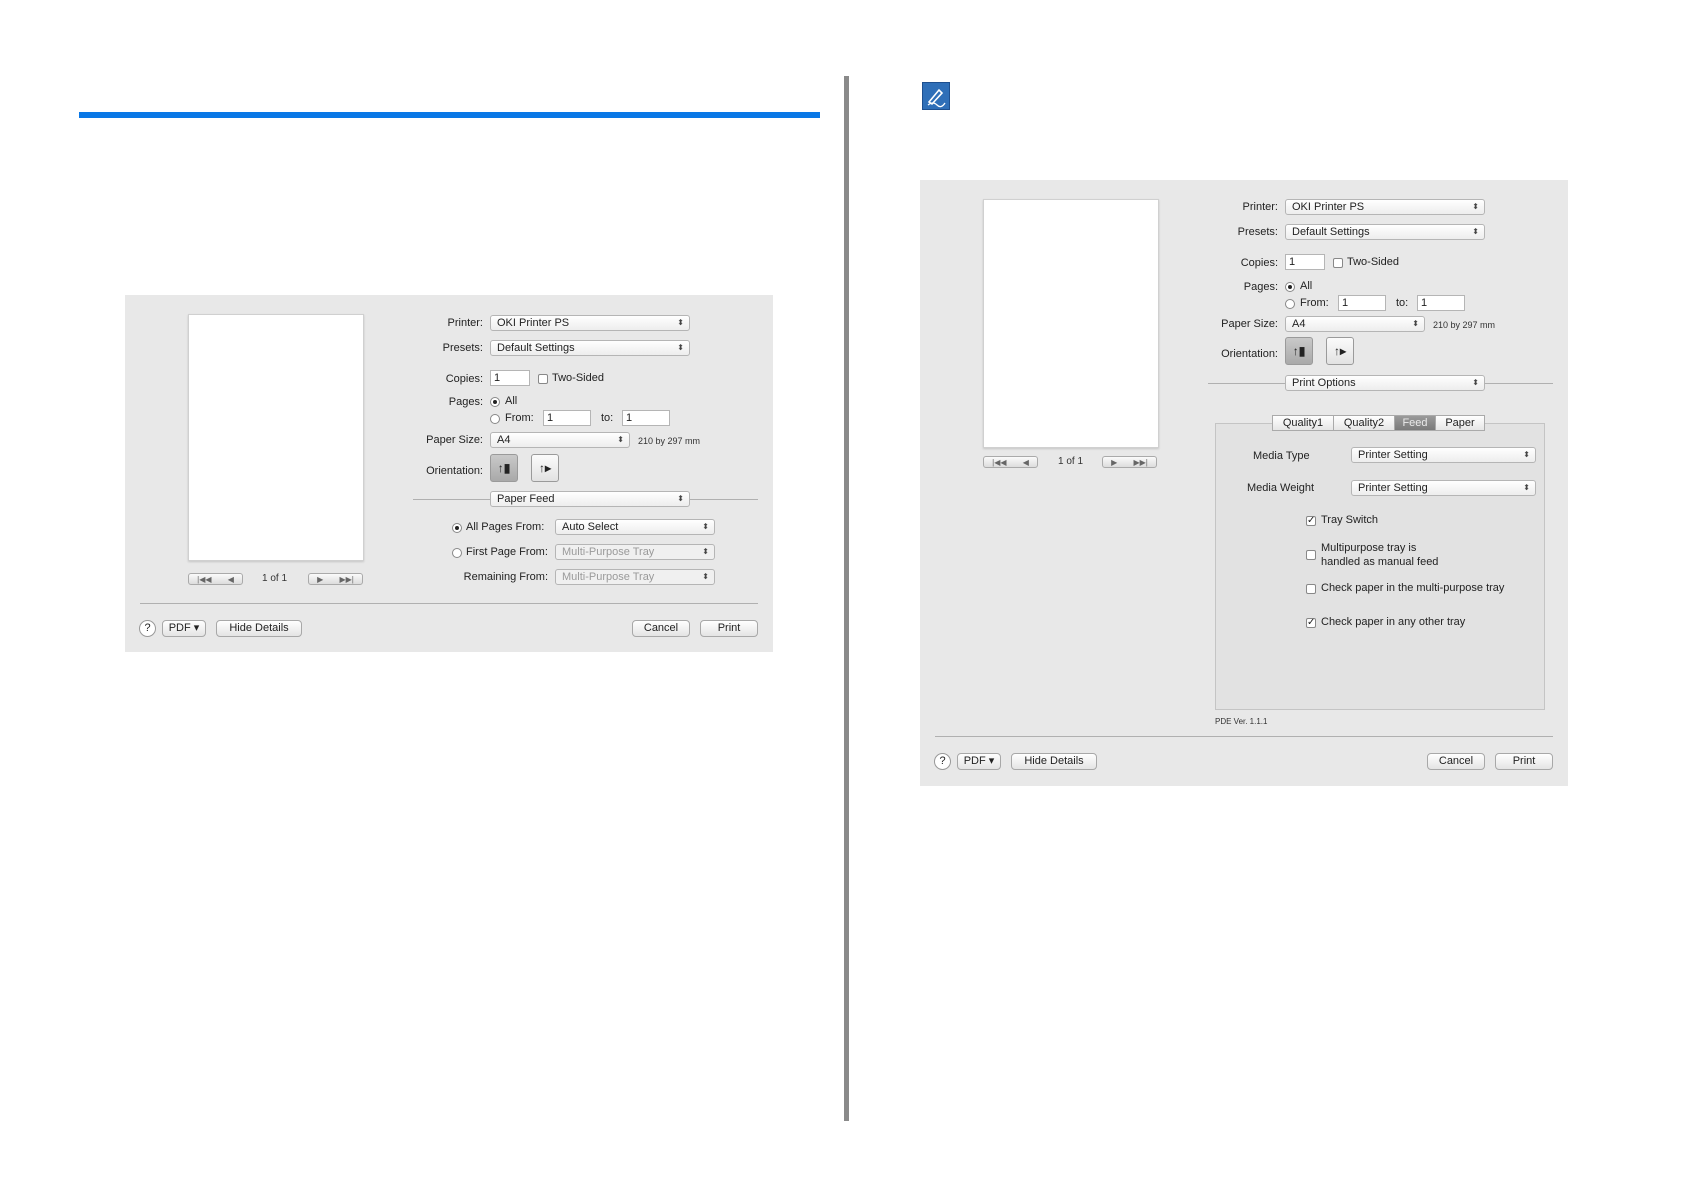  Describe the element at coordinates (1311, 555) in the screenshot. I see `manual-feed-checkbox` at that location.